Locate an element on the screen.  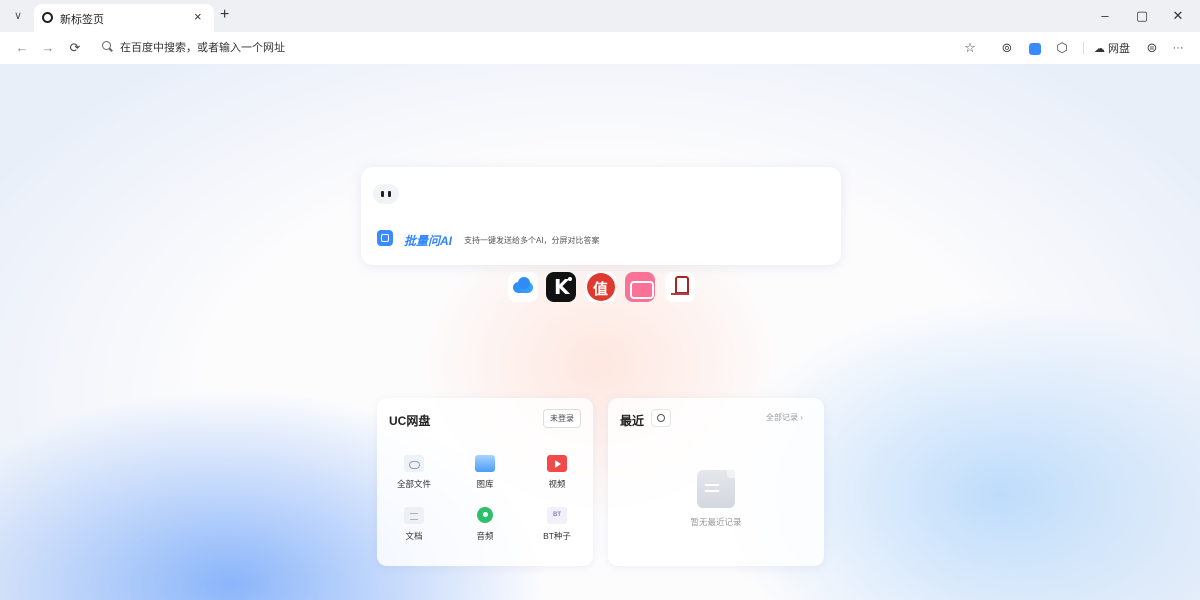
pan-item-documents: 文档 is located at coordinates (414, 524).